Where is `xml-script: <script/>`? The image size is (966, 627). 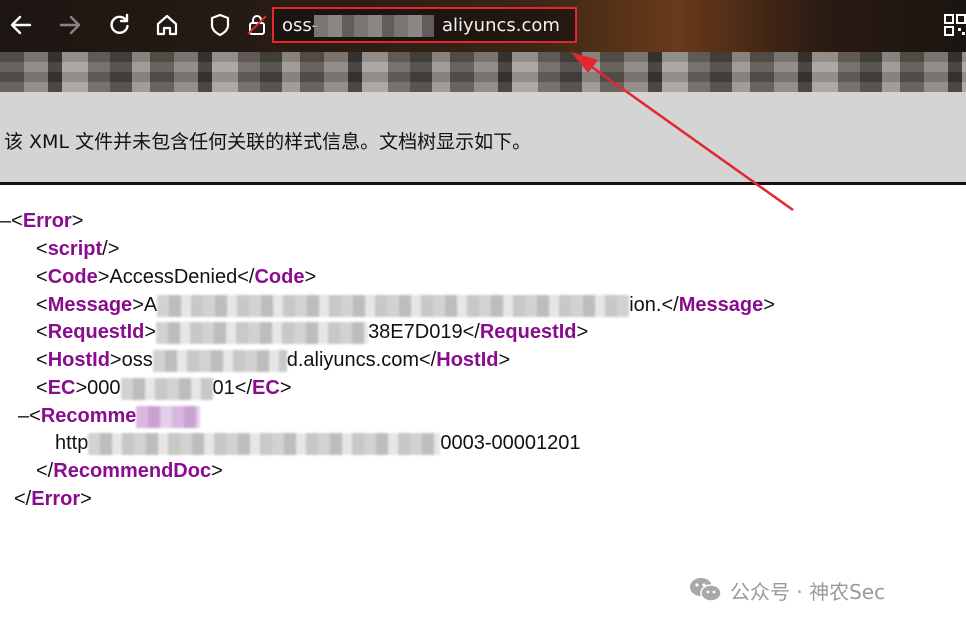
xml-script: <script/> is located at coordinates (78, 249).